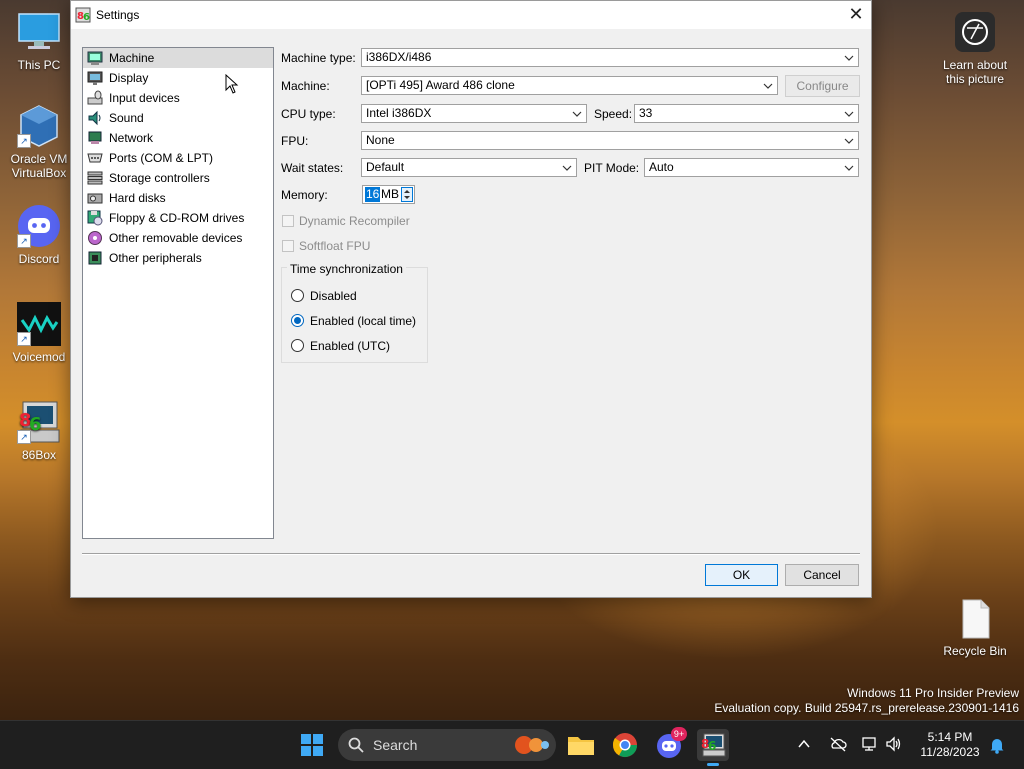  I want to click on wait-states-dropdown: Default, so click(469, 167).